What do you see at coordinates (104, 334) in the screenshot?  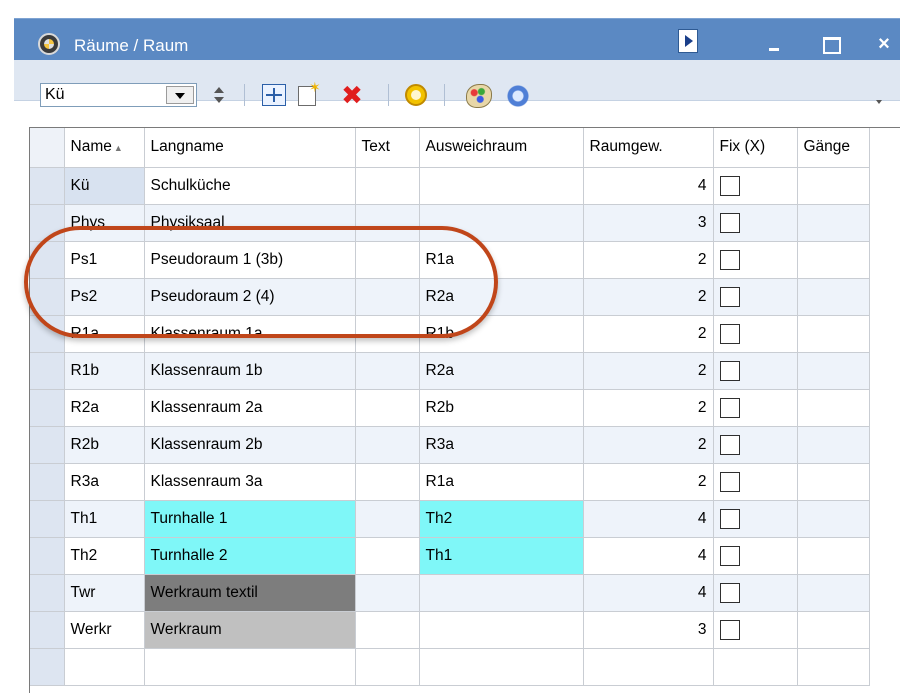 I see `cell-name: R1a` at bounding box center [104, 334].